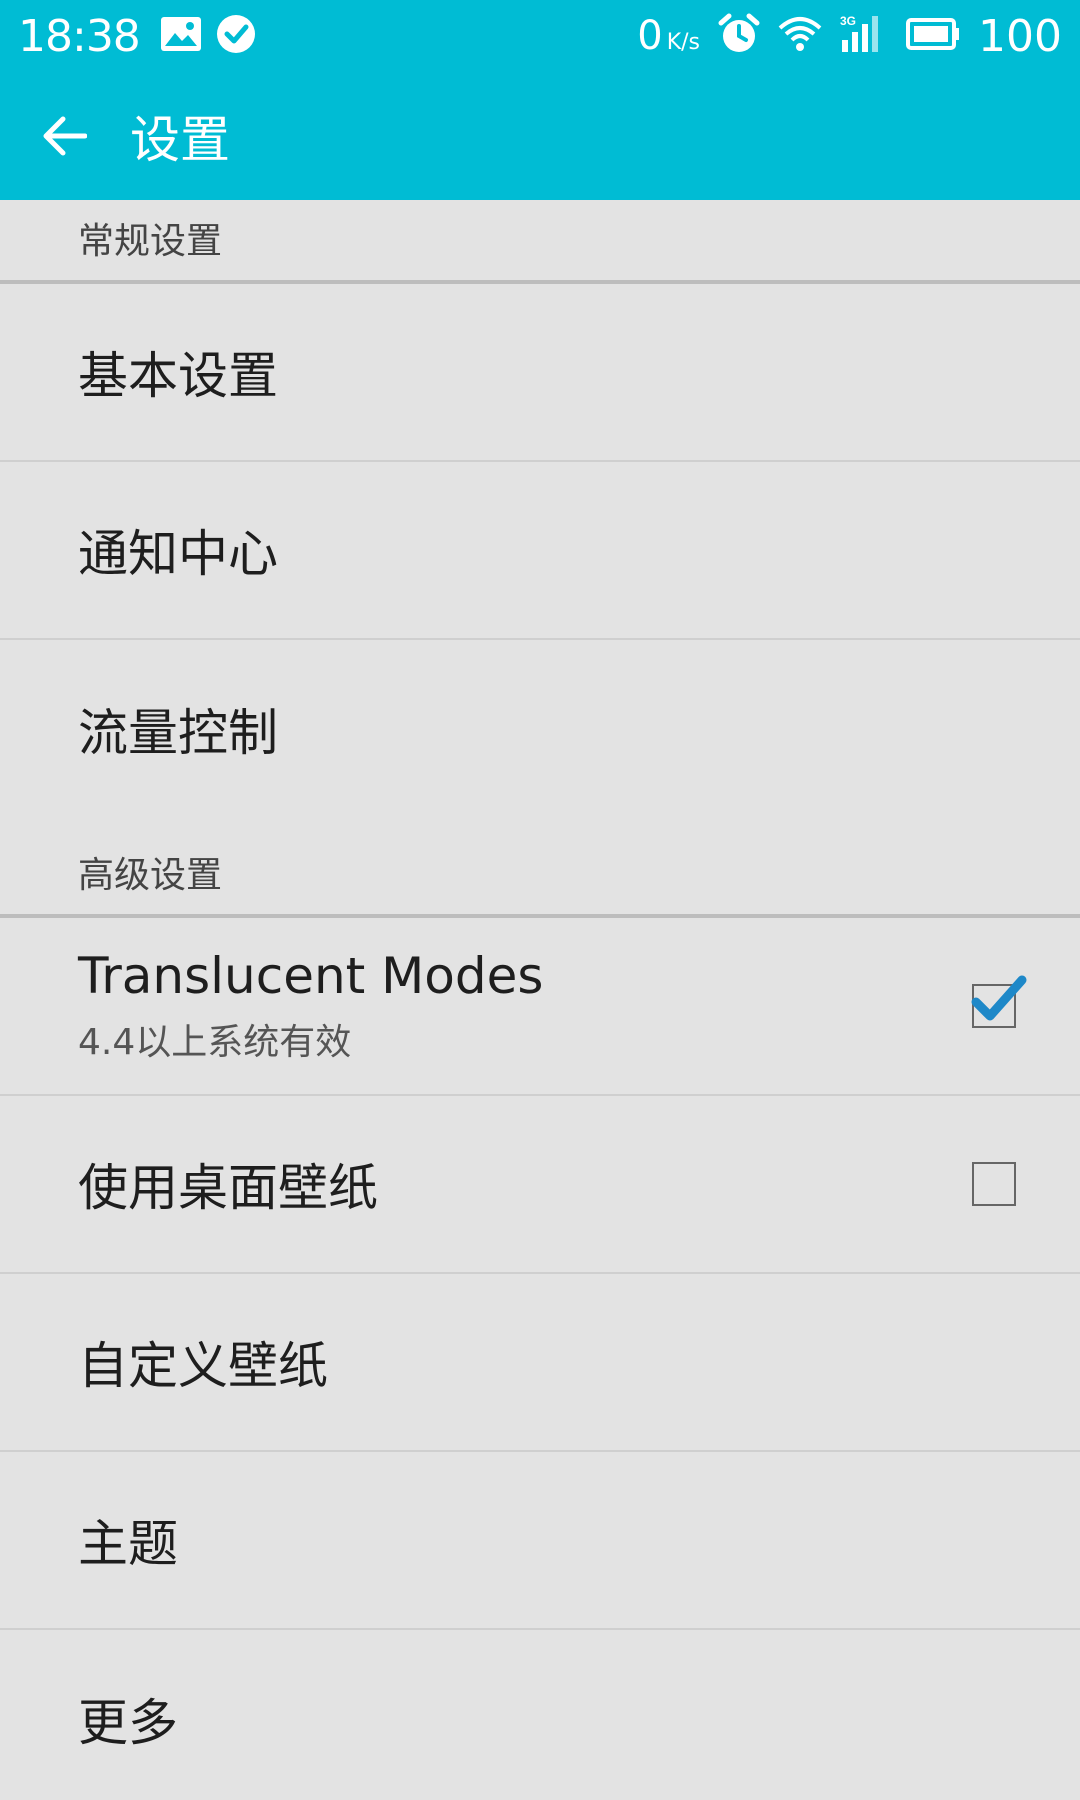  What do you see at coordinates (150, 241) in the screenshot?
I see `section-header-label: 常规设置` at bounding box center [150, 241].